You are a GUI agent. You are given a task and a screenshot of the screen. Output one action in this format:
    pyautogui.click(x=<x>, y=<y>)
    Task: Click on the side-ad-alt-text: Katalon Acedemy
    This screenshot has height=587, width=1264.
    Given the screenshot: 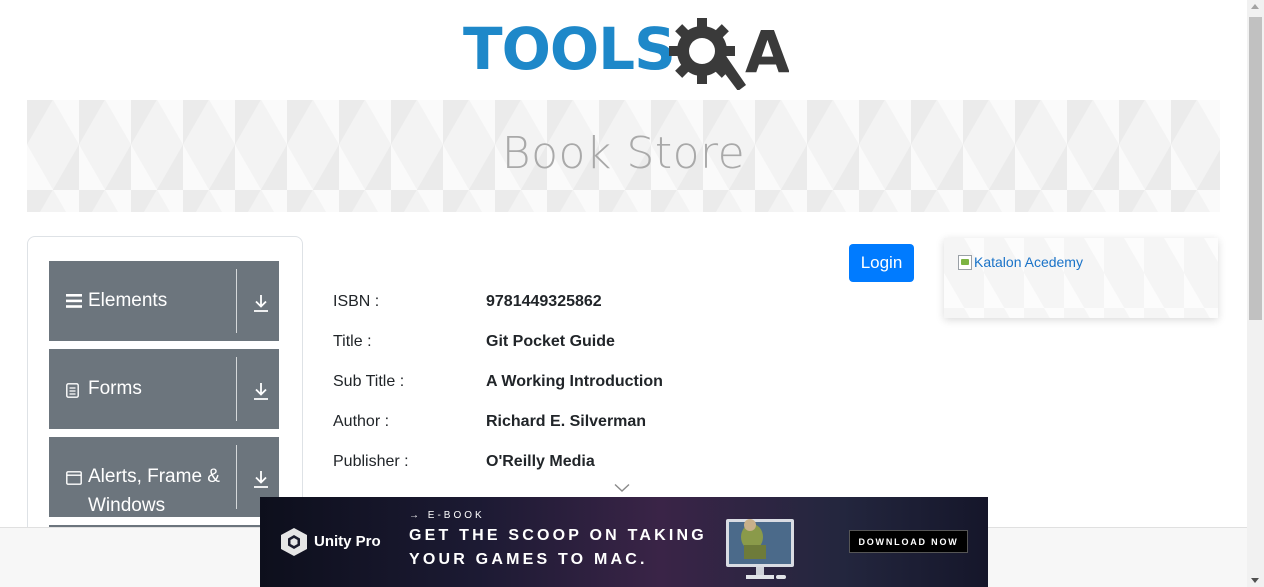 What is the action you would take?
    pyautogui.click(x=1028, y=262)
    